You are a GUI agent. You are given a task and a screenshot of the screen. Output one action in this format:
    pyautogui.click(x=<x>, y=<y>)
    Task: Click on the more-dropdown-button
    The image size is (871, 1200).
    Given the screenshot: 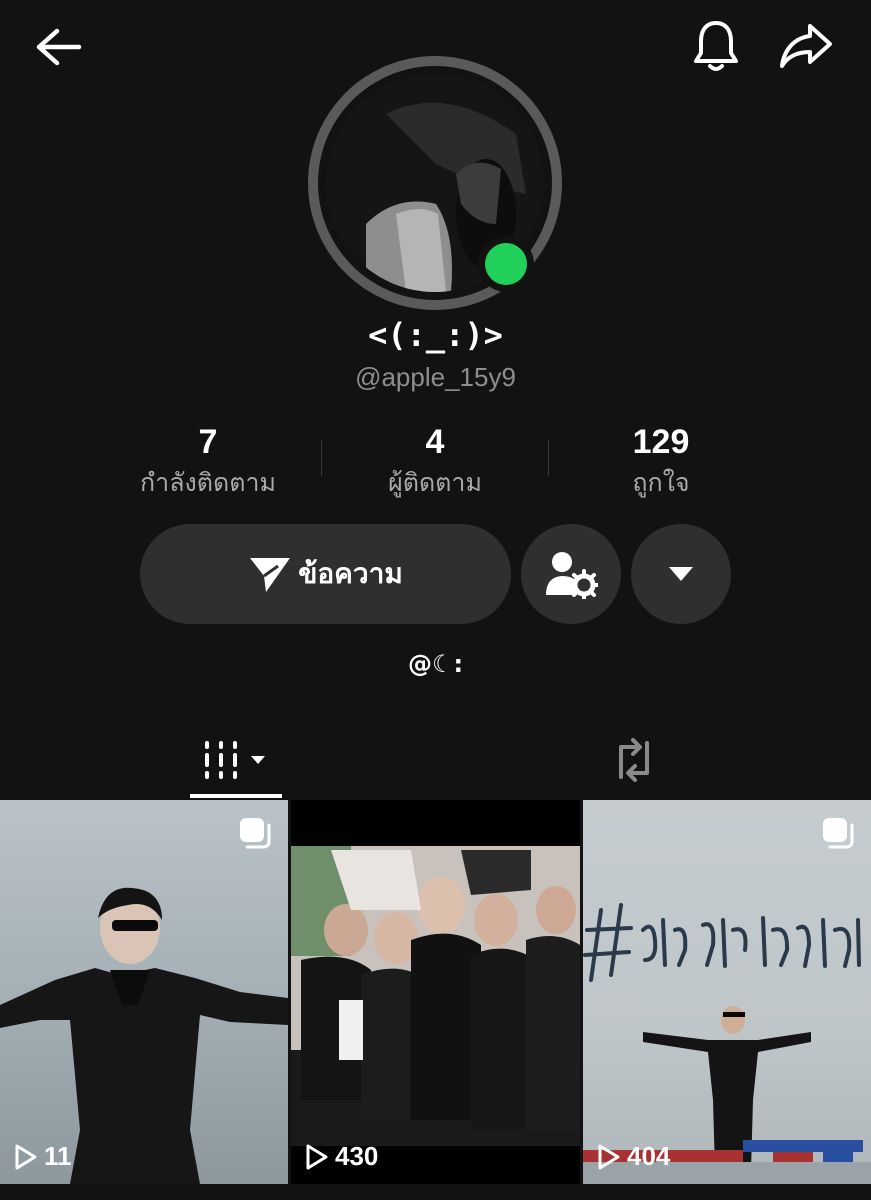 What is the action you would take?
    pyautogui.click(x=681, y=574)
    